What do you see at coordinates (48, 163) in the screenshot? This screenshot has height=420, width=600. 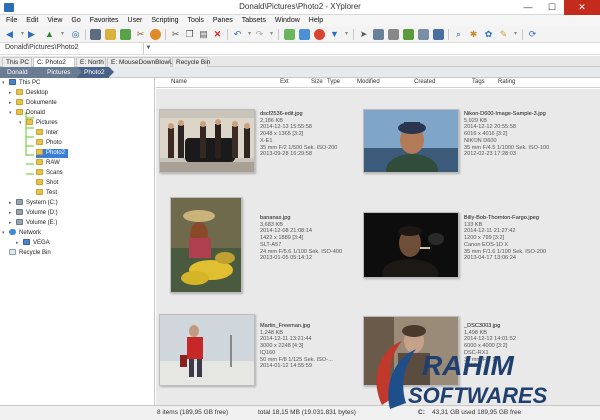 I see `tree-item-raw: RAW` at bounding box center [48, 163].